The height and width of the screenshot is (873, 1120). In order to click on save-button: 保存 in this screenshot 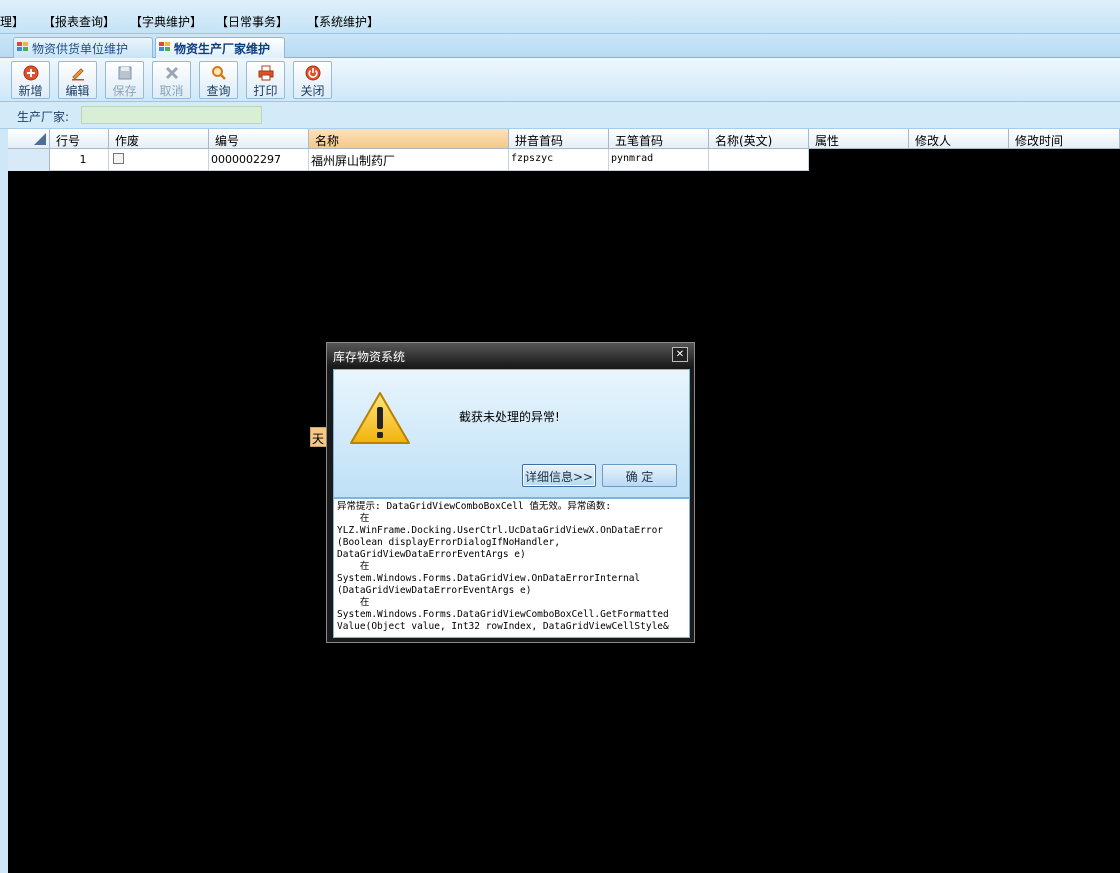, I will do `click(124, 80)`.